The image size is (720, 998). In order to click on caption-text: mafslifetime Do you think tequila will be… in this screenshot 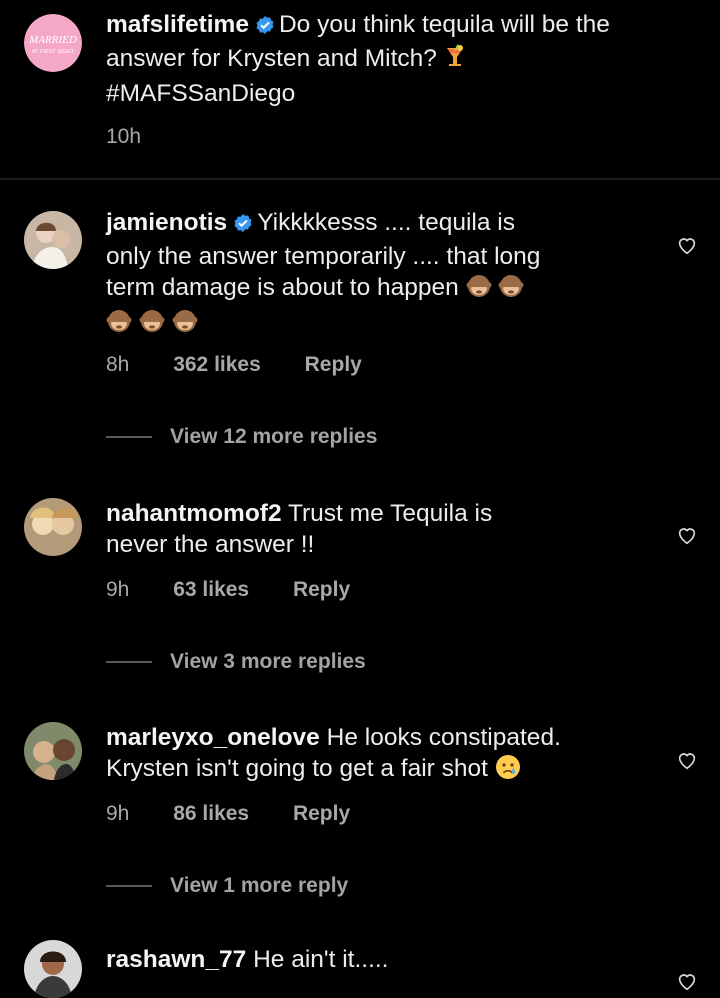, I will do `click(358, 59)`.